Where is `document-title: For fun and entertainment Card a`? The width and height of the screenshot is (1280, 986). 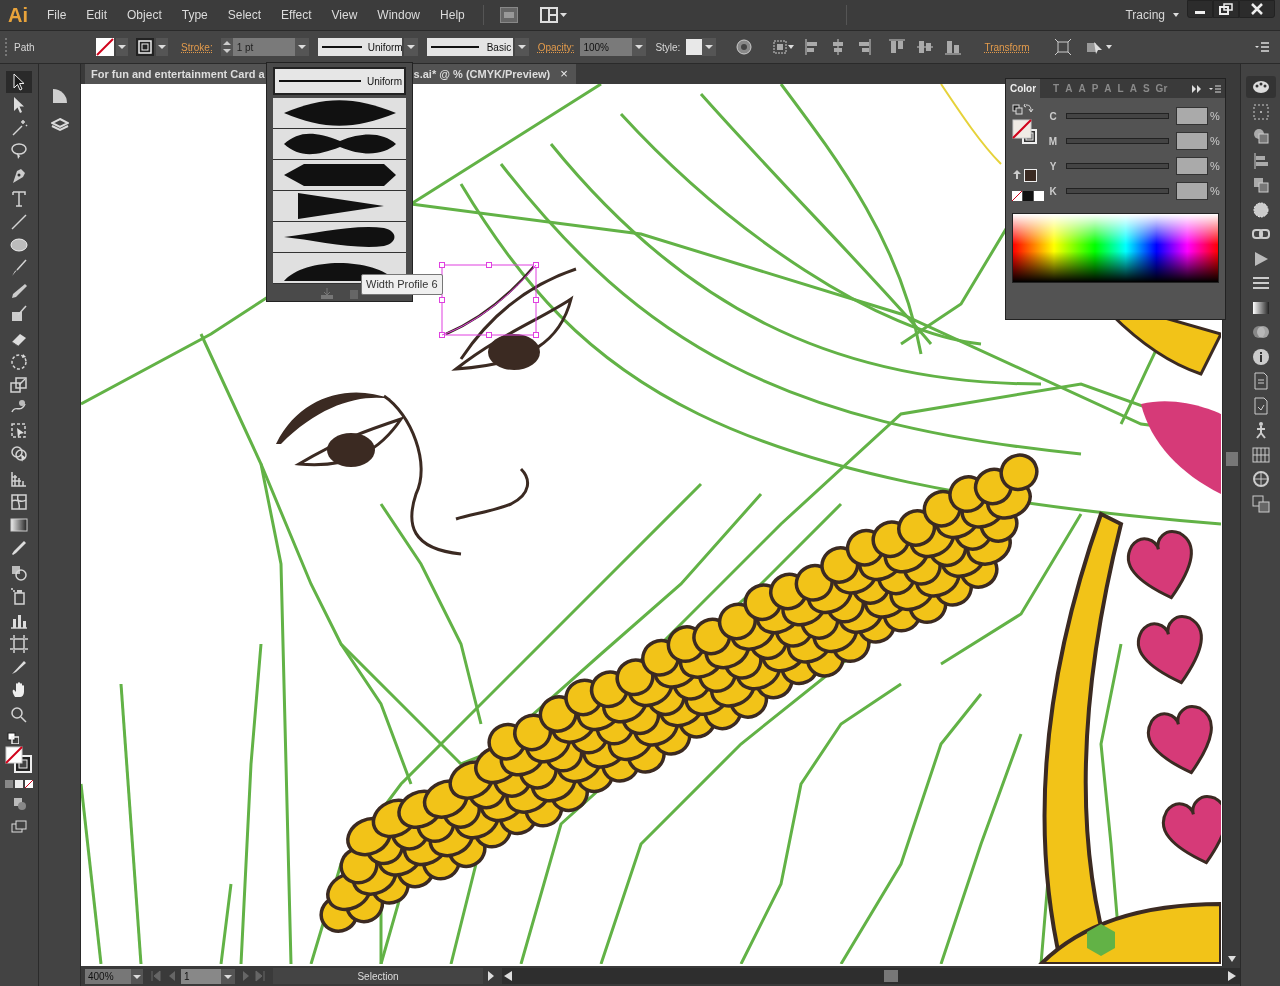
document-title: For fun and entertainment Card a is located at coordinates (178, 74).